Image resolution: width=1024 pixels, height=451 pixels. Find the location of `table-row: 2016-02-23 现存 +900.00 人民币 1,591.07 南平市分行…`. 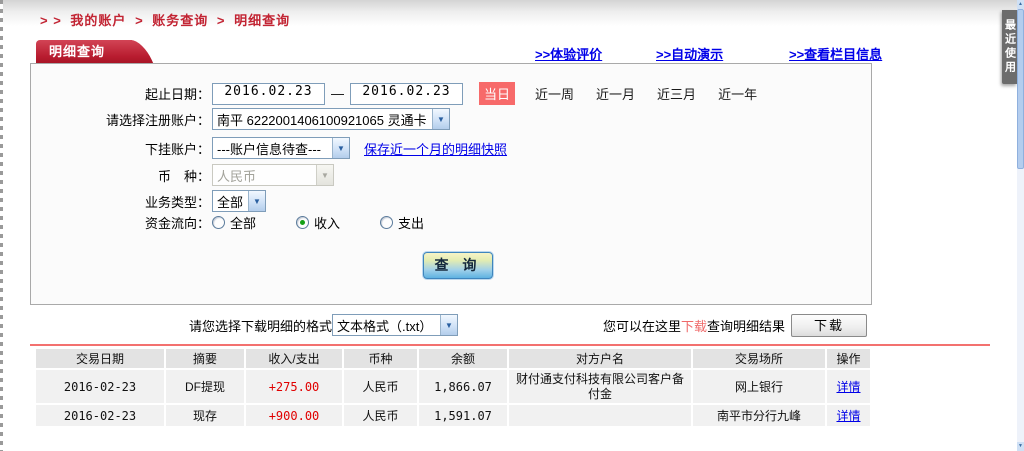

table-row: 2016-02-23 现存 +900.00 人民币 1,591.07 南平市分行… is located at coordinates (453, 415).